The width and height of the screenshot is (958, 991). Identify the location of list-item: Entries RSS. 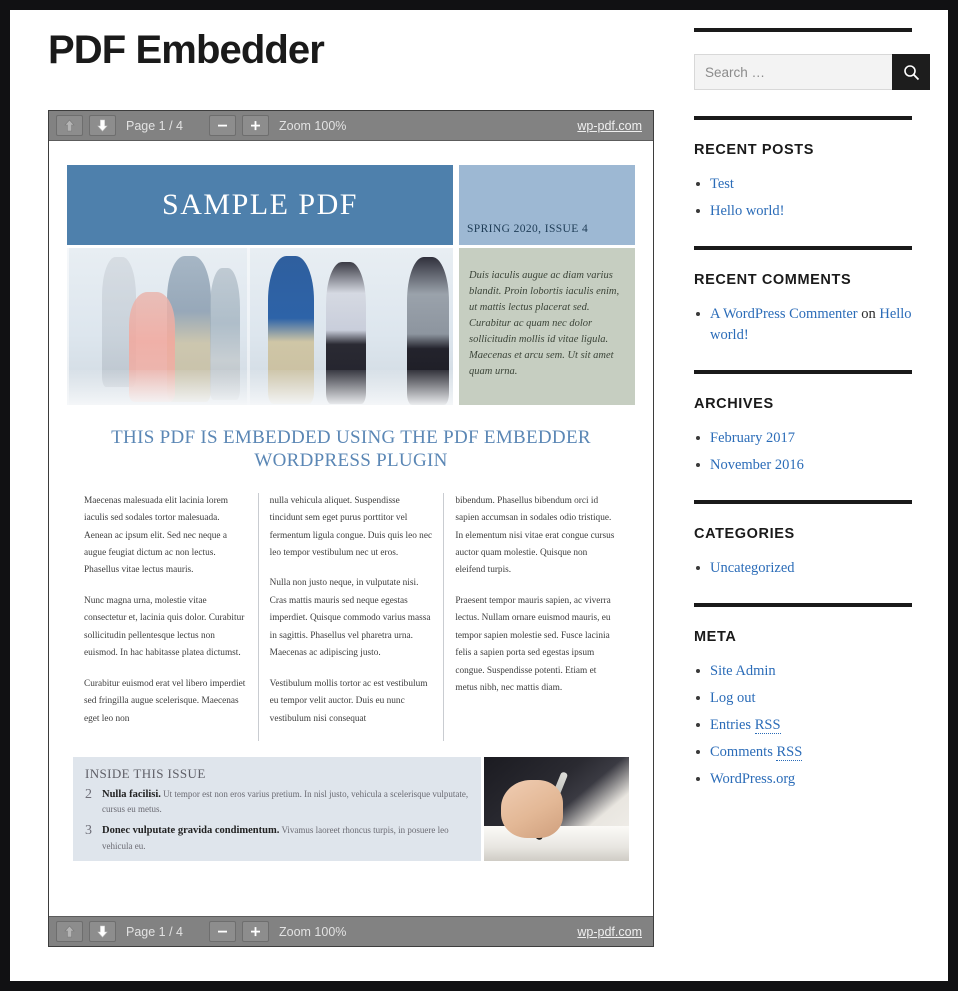
(803, 725).